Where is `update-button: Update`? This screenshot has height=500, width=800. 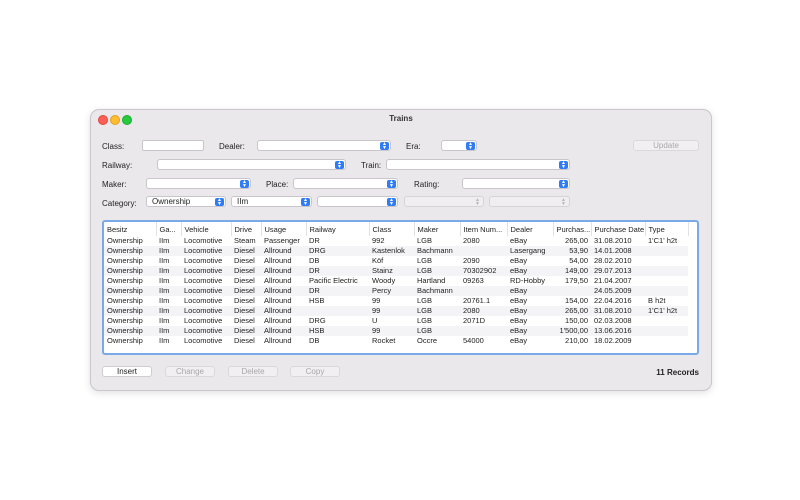 update-button: Update is located at coordinates (666, 145).